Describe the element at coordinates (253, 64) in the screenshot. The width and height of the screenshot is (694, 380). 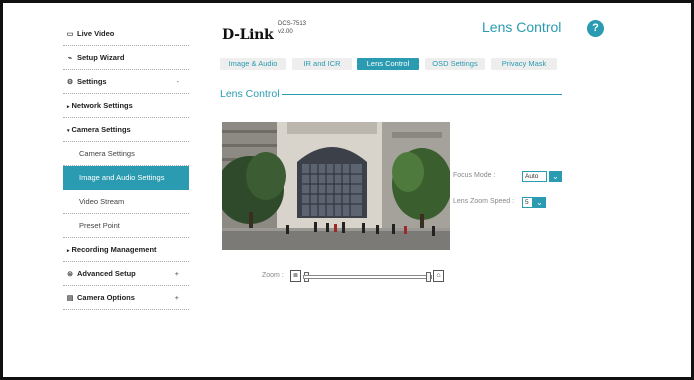
I see `tab-image-audio: Image & Audio` at that location.